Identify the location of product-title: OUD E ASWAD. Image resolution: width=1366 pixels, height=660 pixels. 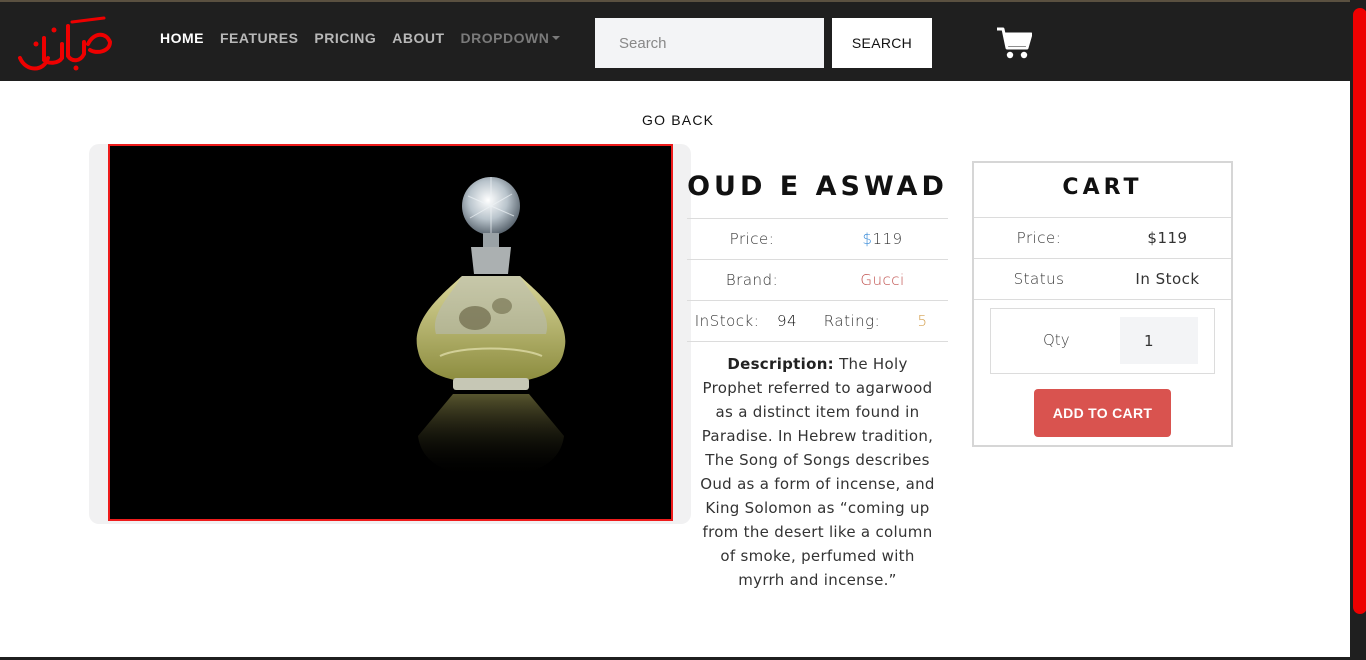
(817, 189).